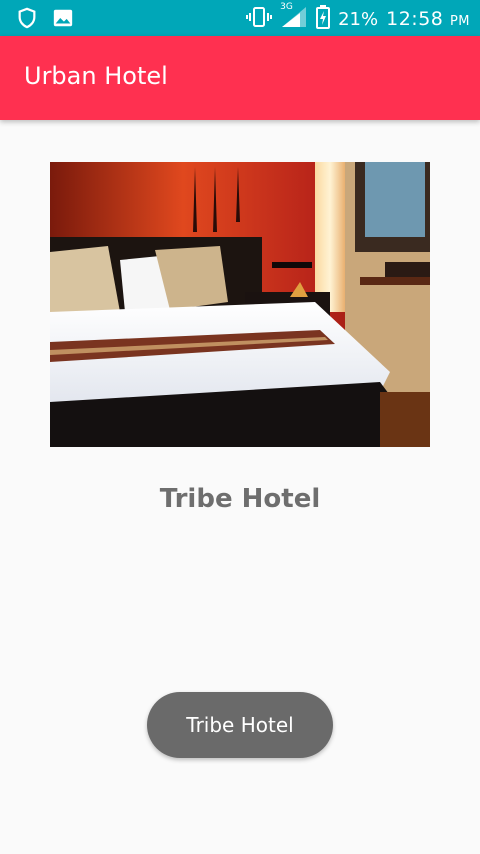 The height and width of the screenshot is (854, 480). I want to click on status-bar: 3G 21% 12:58 PM, so click(240, 18).